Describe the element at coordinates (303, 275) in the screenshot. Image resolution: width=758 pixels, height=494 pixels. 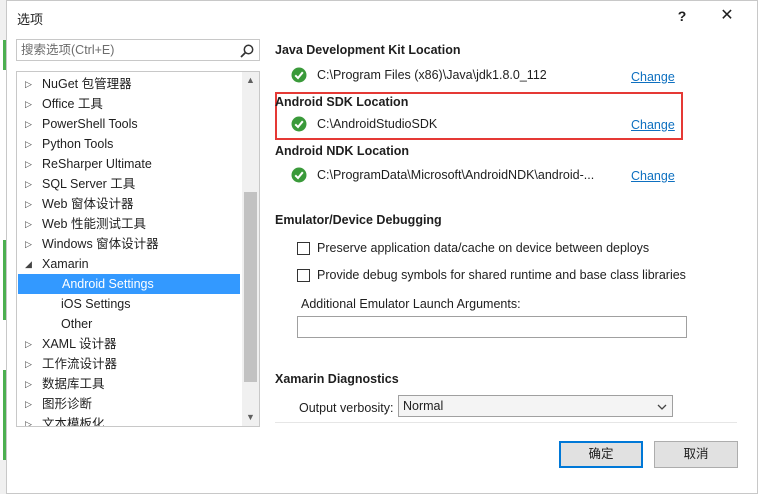
I see `debug-symbols-checkbox` at that location.